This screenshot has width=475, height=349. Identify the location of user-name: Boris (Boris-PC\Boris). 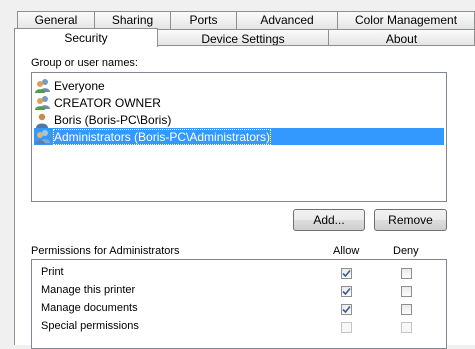
(113, 119).